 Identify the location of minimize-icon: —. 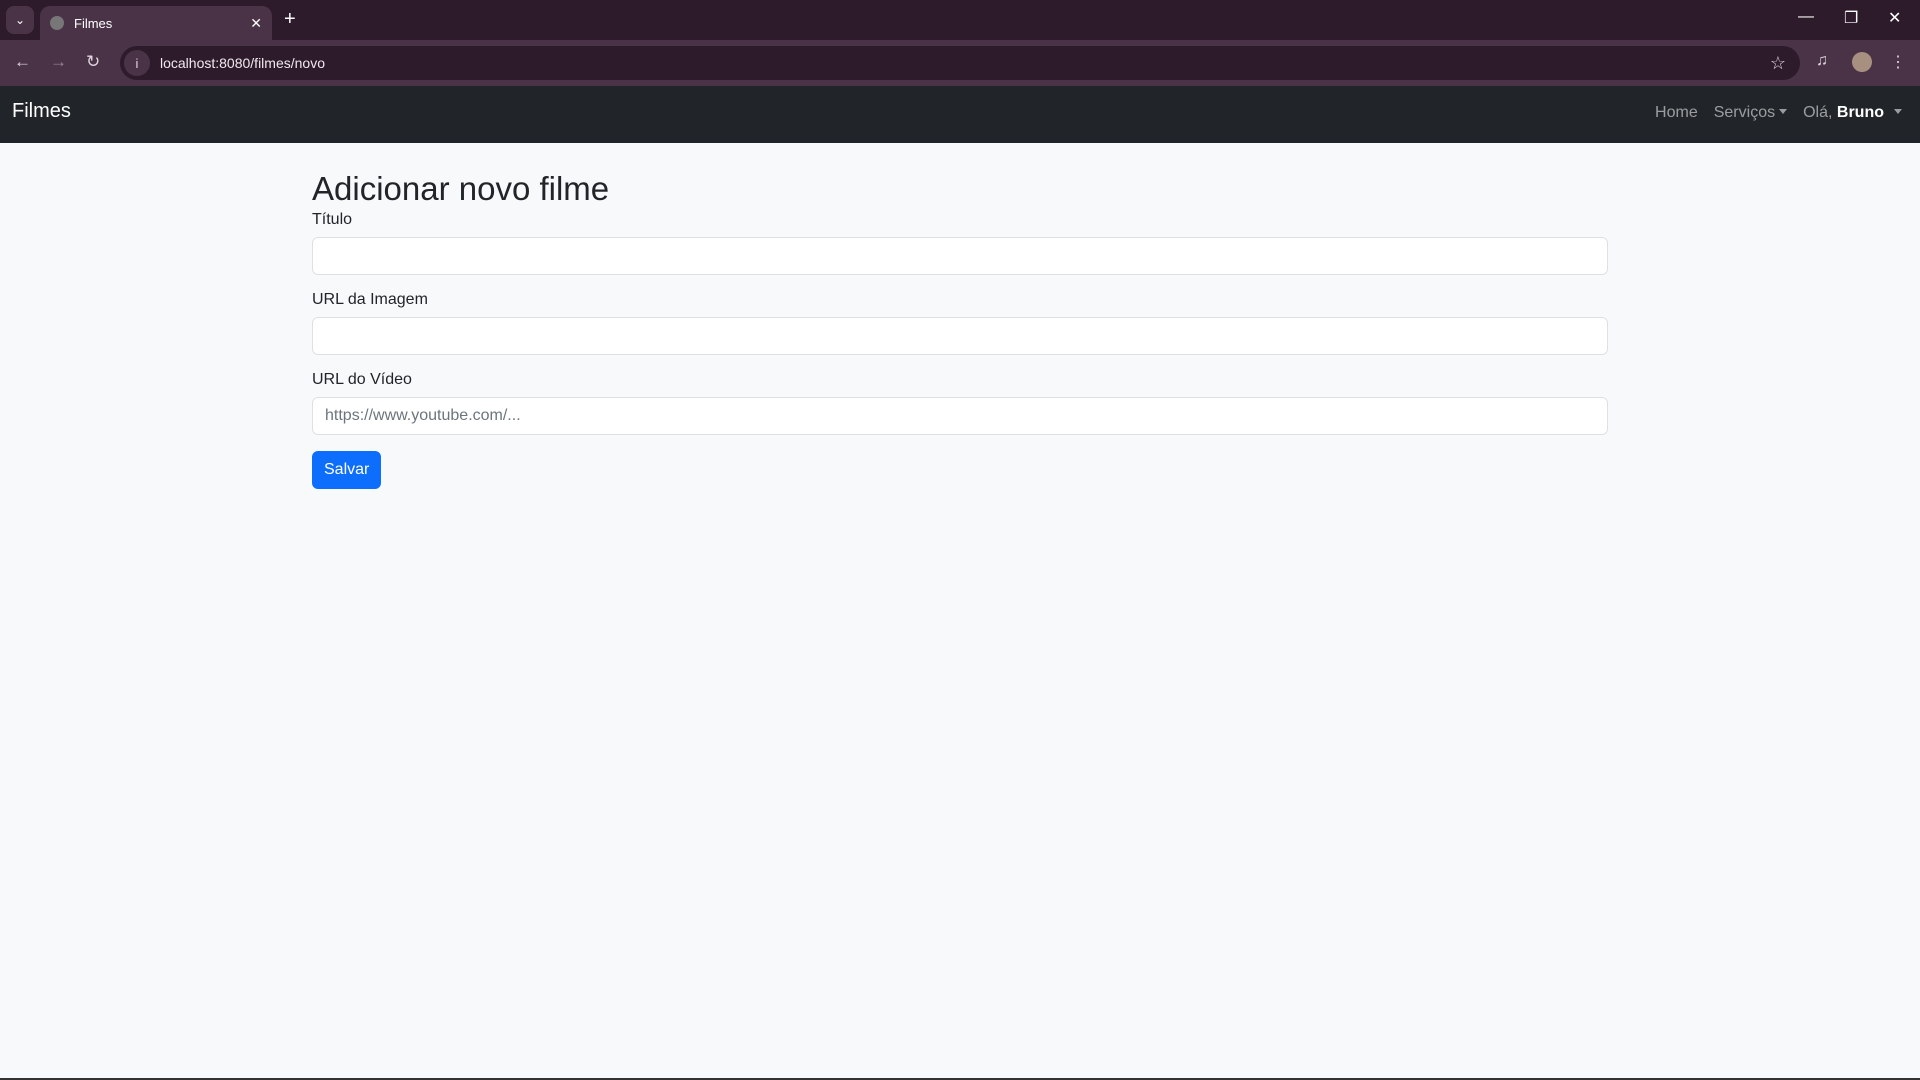
(1806, 17).